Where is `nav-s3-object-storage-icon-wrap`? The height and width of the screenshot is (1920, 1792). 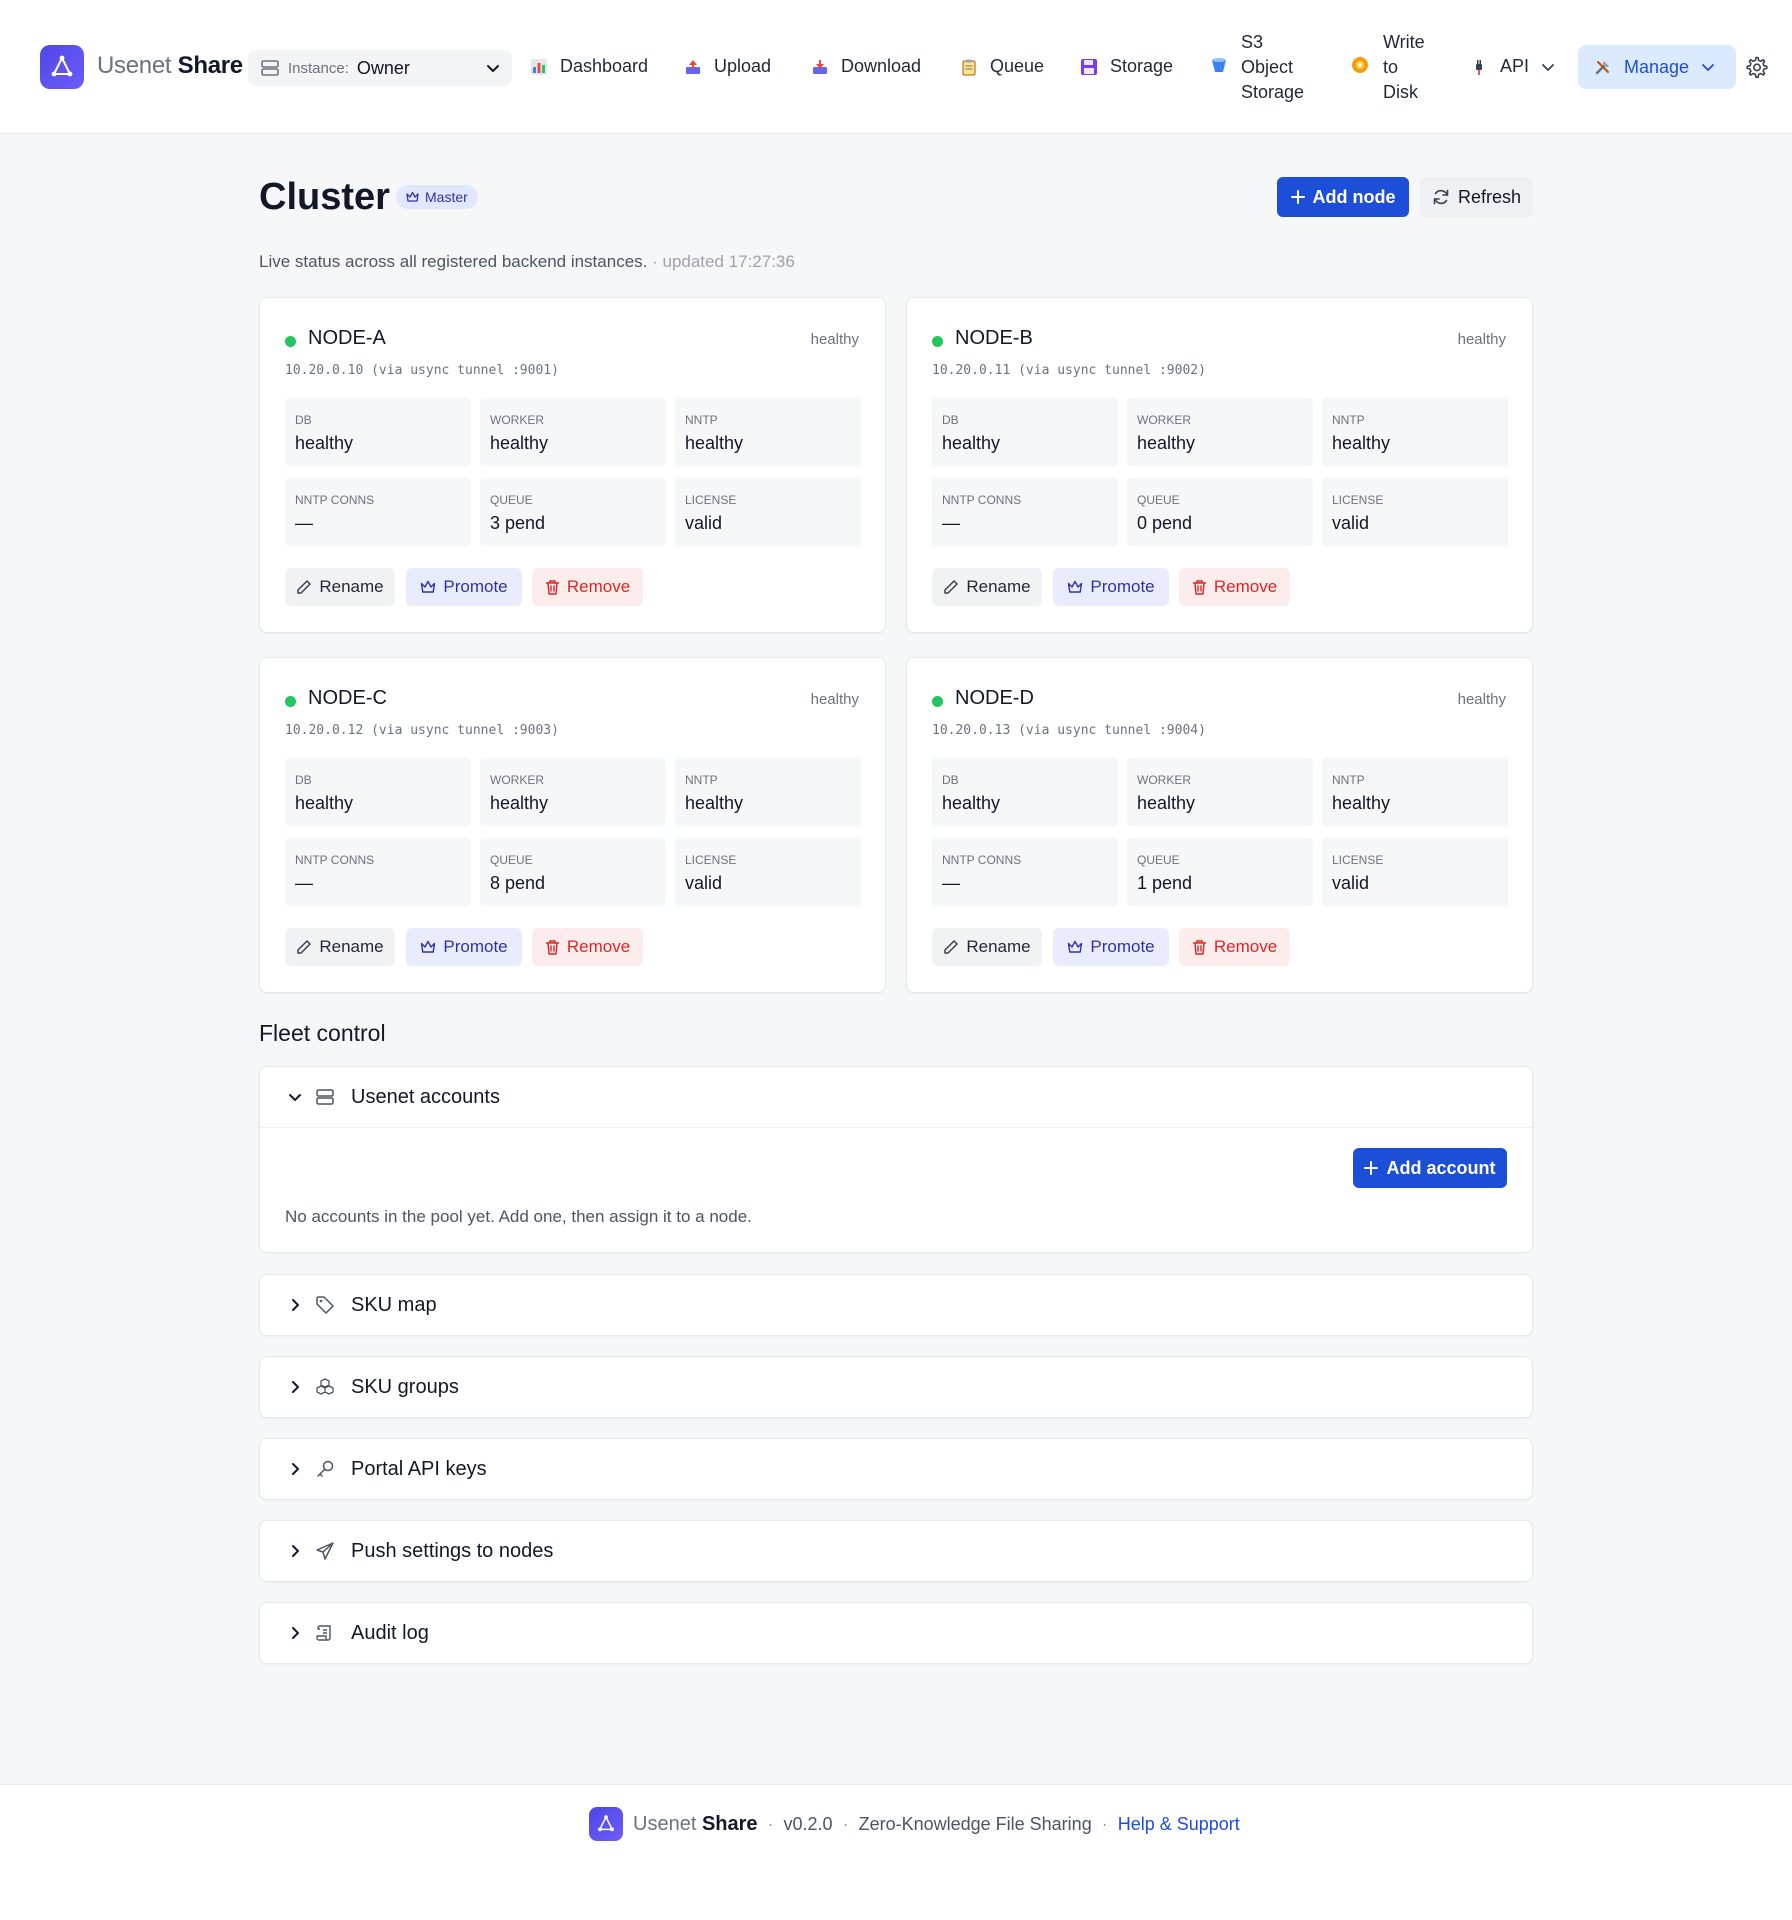
nav-s3-object-storage-icon-wrap is located at coordinates (1219, 65).